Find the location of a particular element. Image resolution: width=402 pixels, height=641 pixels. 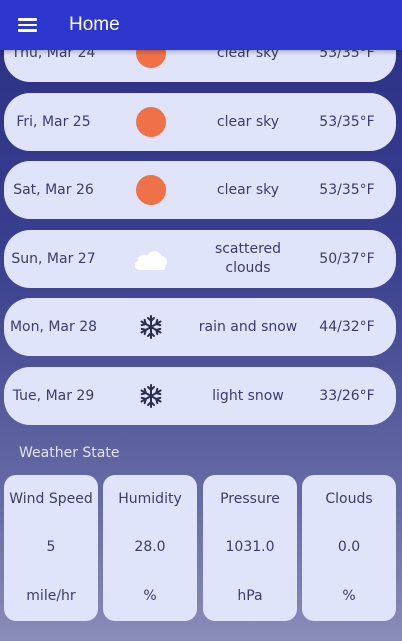

forecast-row: Fri, Mar 25 clear sky 53/35°F is located at coordinates (200, 122).